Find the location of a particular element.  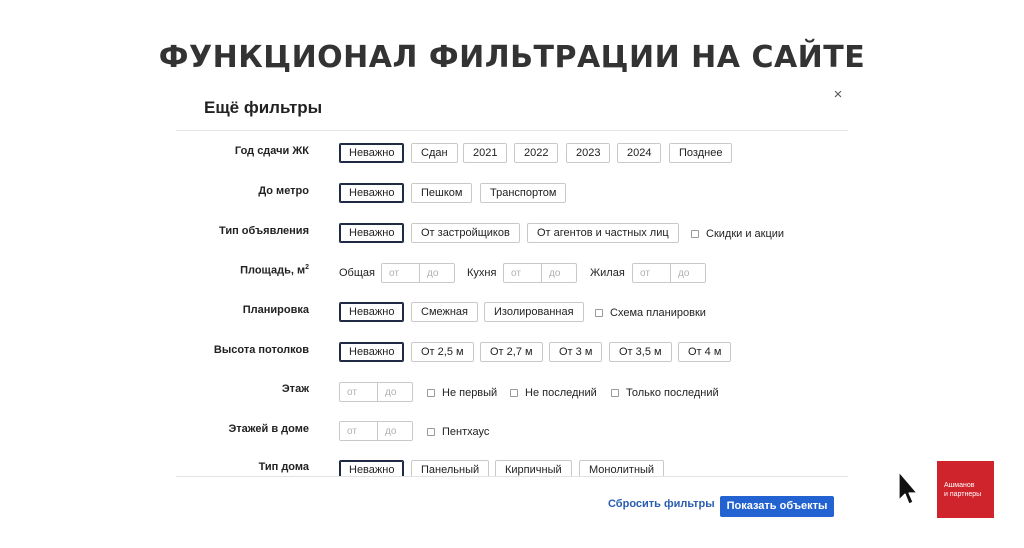

header-divider is located at coordinates (512, 130).